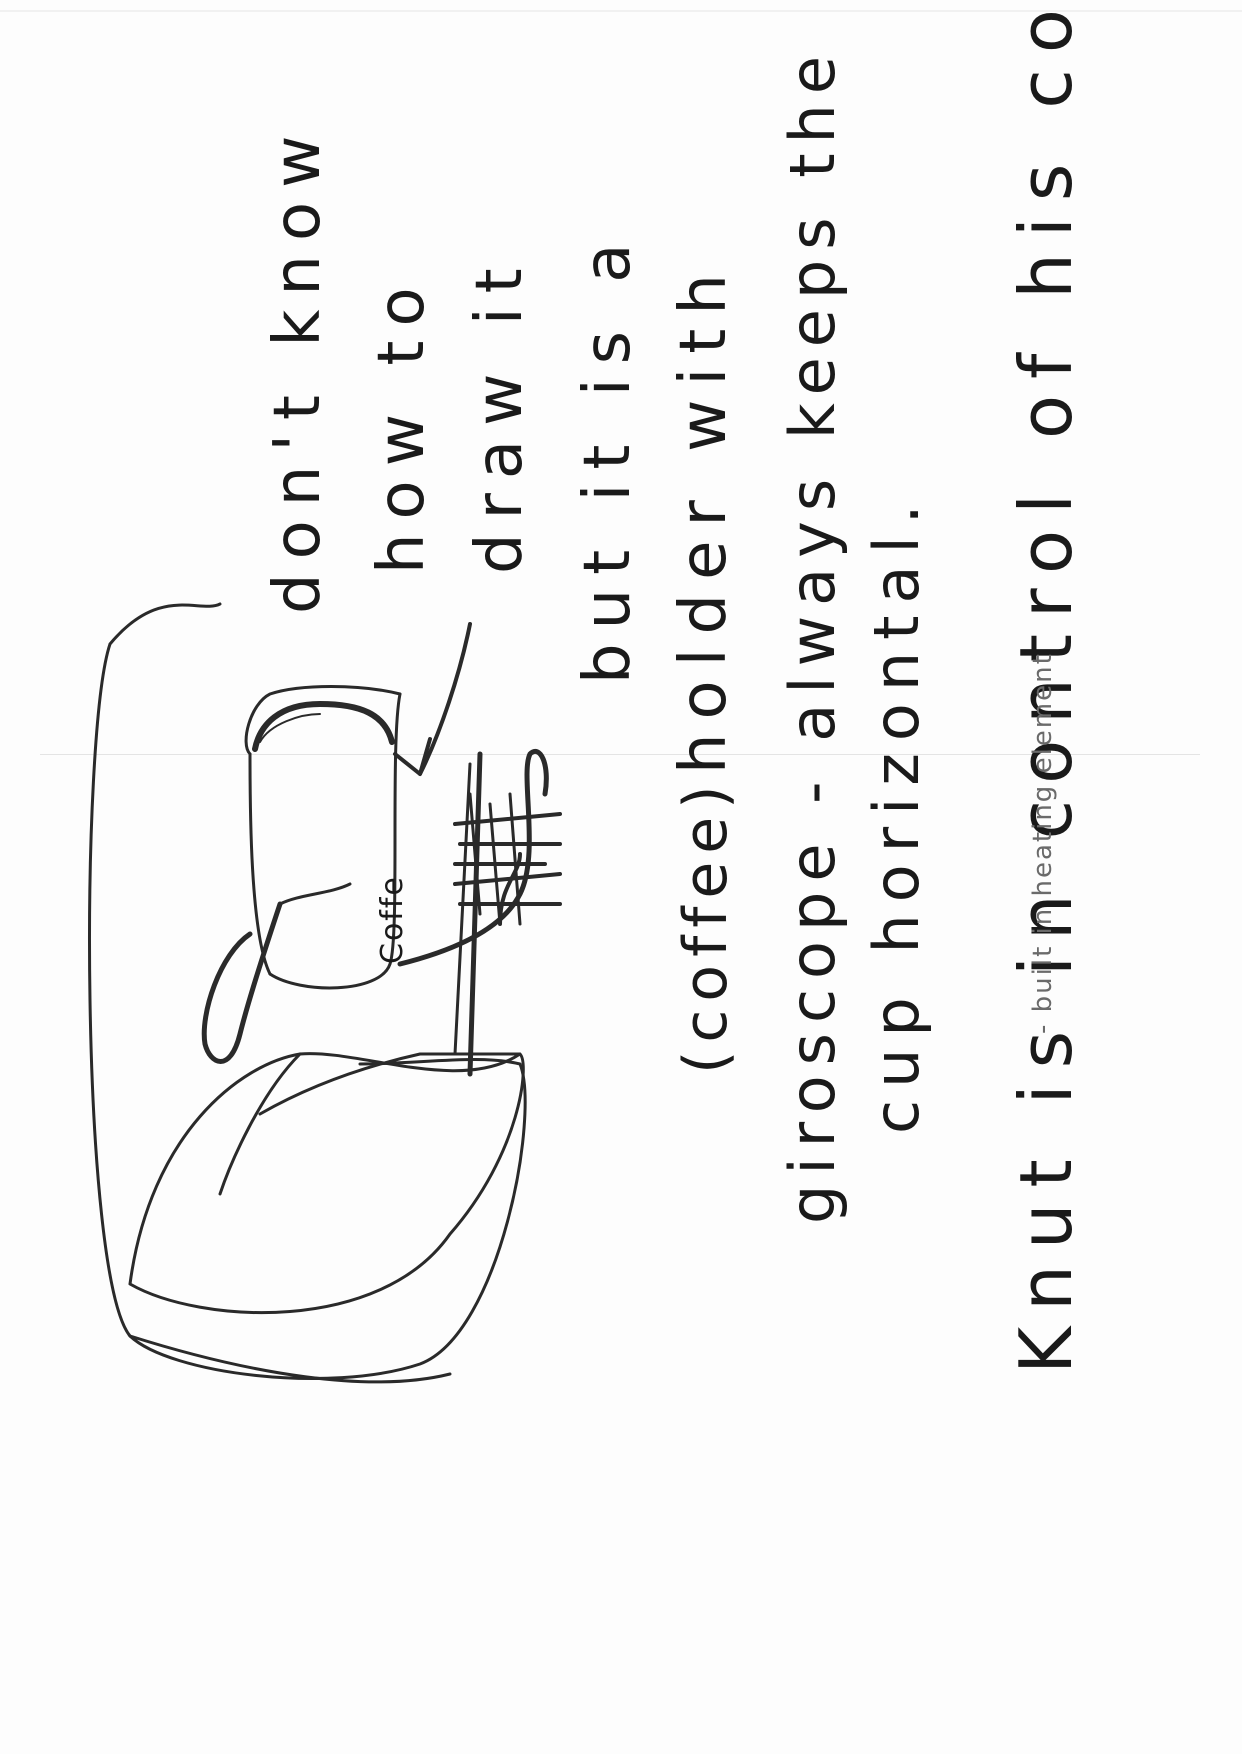  I want to click on note-line-7: cup horizontal., so click(896, 813).